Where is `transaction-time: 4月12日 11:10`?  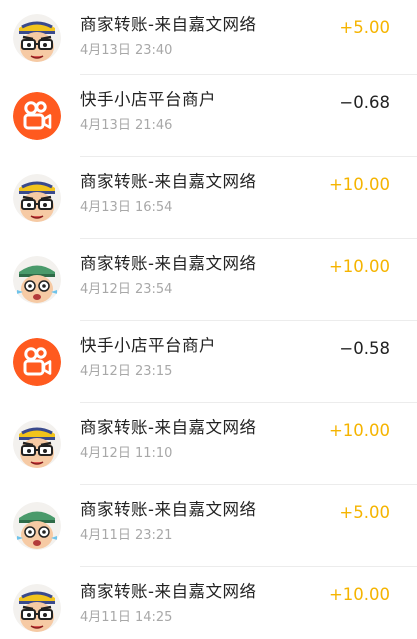 transaction-time: 4月12日 11:10 is located at coordinates (126, 453).